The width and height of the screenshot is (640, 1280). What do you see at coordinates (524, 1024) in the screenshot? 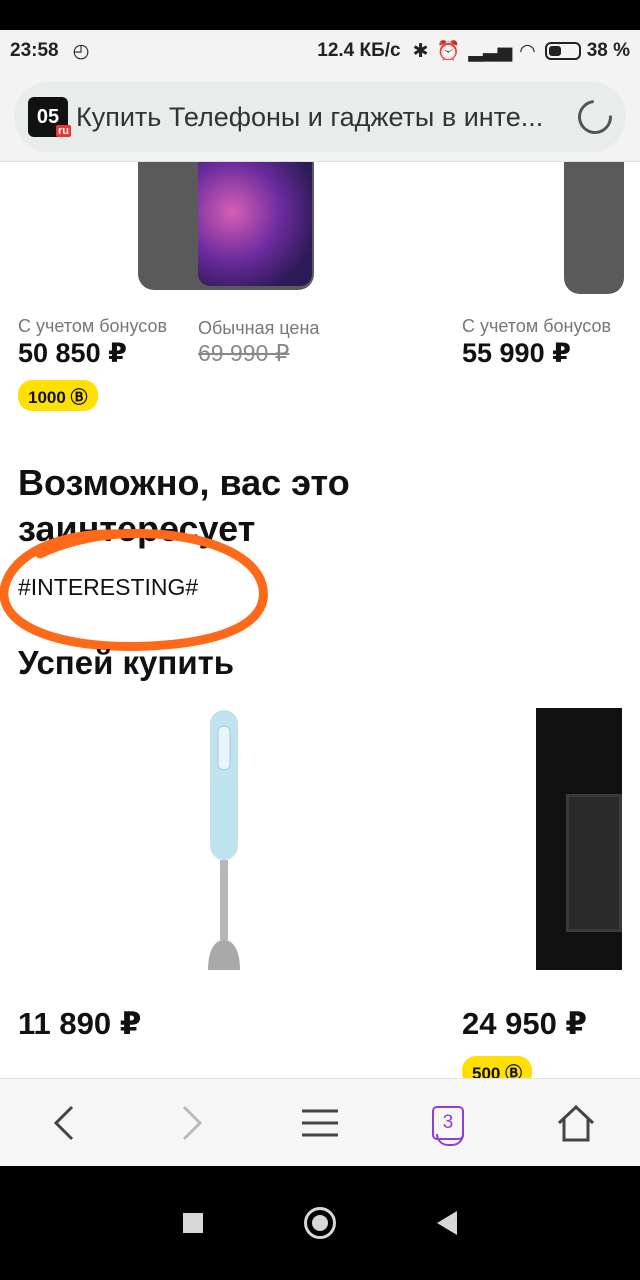
I see `product-price-oven: 24 950 ₽` at bounding box center [524, 1024].